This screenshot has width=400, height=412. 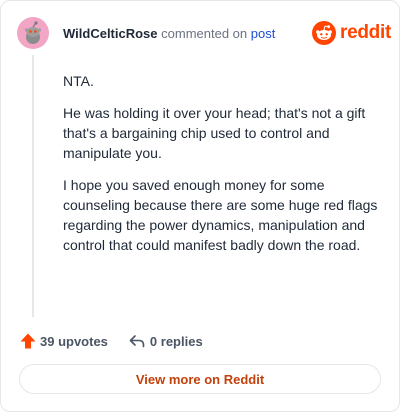 I want to click on reply-button: 0 replies, so click(x=165, y=341).